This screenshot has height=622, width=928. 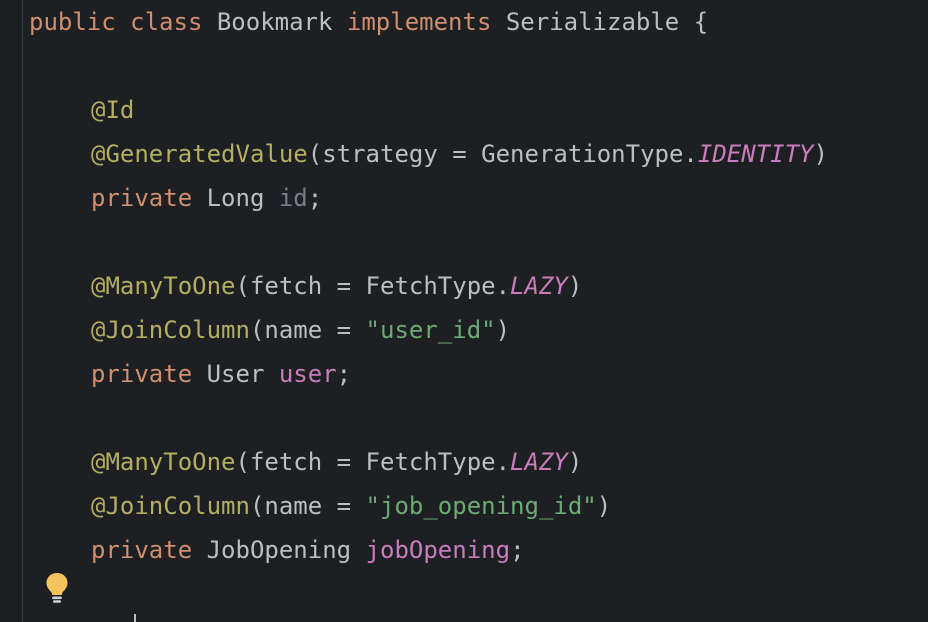 I want to click on type-name: Long, so click(x=235, y=198).